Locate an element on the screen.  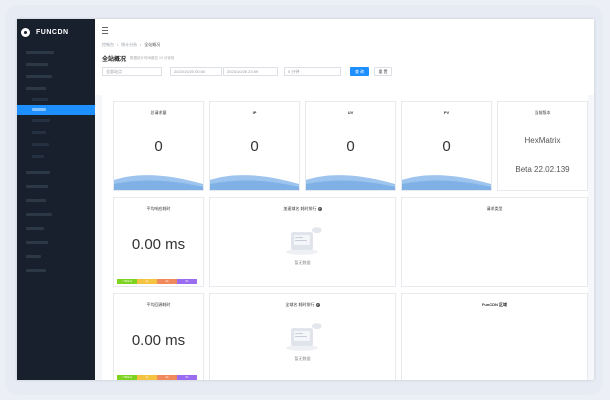
top-bar is located at coordinates (344, 29).